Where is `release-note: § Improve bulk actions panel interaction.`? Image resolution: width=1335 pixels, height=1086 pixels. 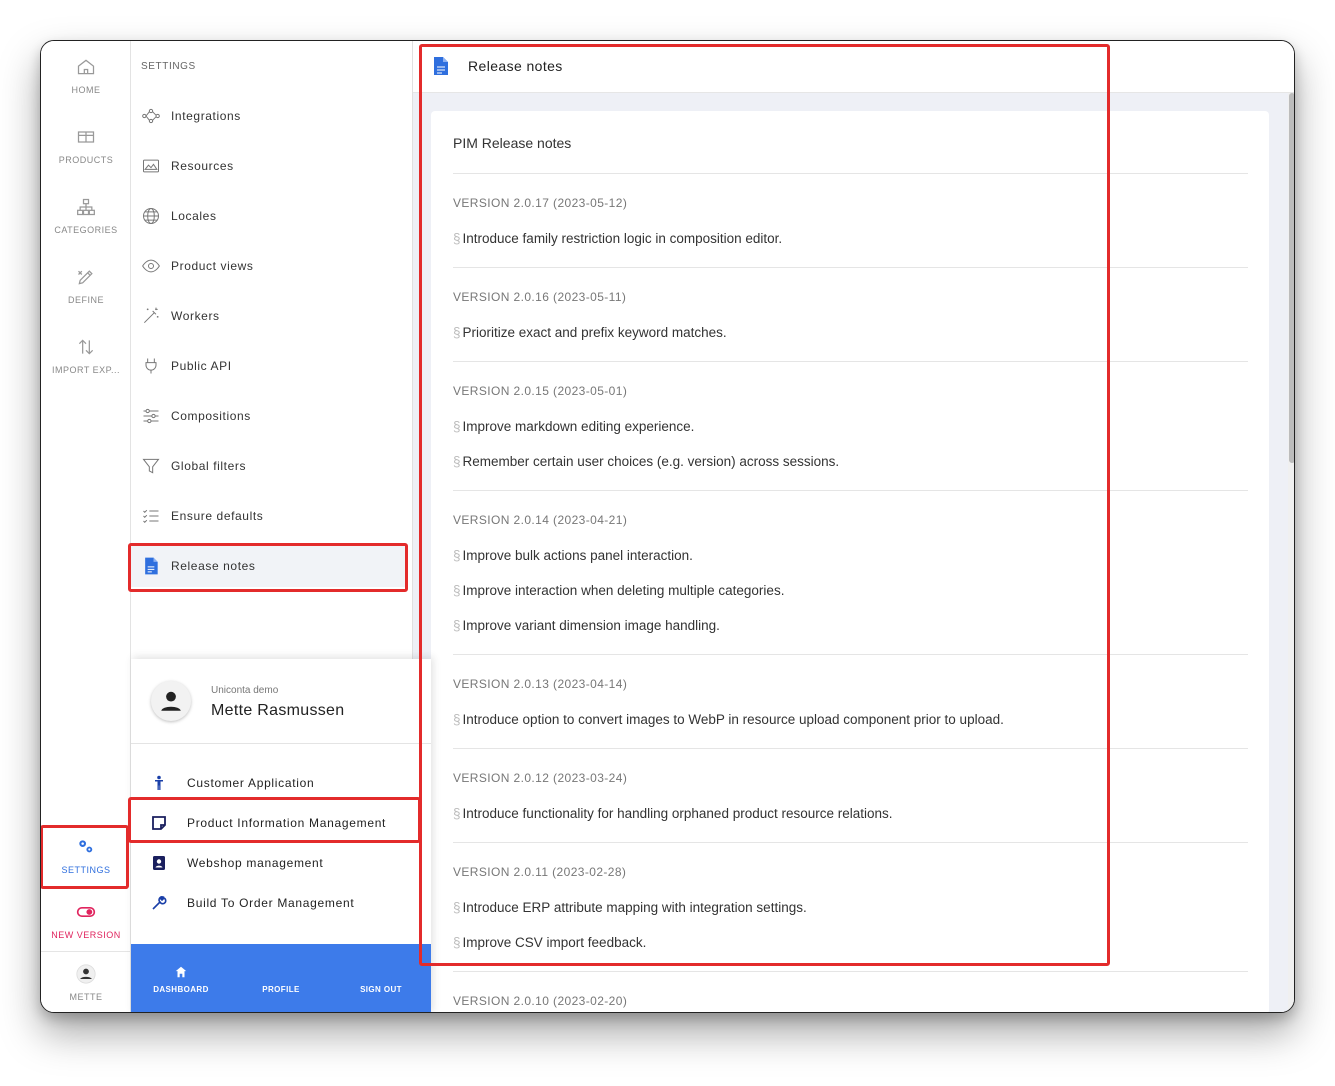 release-note: § Improve bulk actions panel interaction. is located at coordinates (573, 555).